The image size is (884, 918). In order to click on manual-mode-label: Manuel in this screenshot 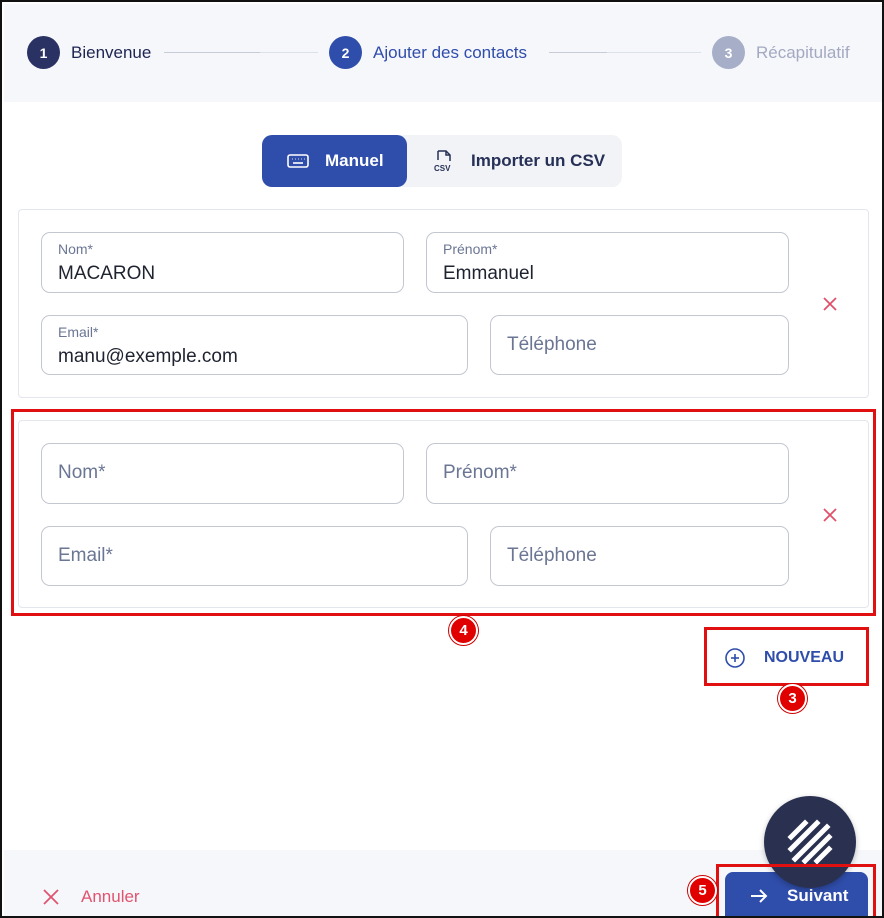, I will do `click(354, 160)`.